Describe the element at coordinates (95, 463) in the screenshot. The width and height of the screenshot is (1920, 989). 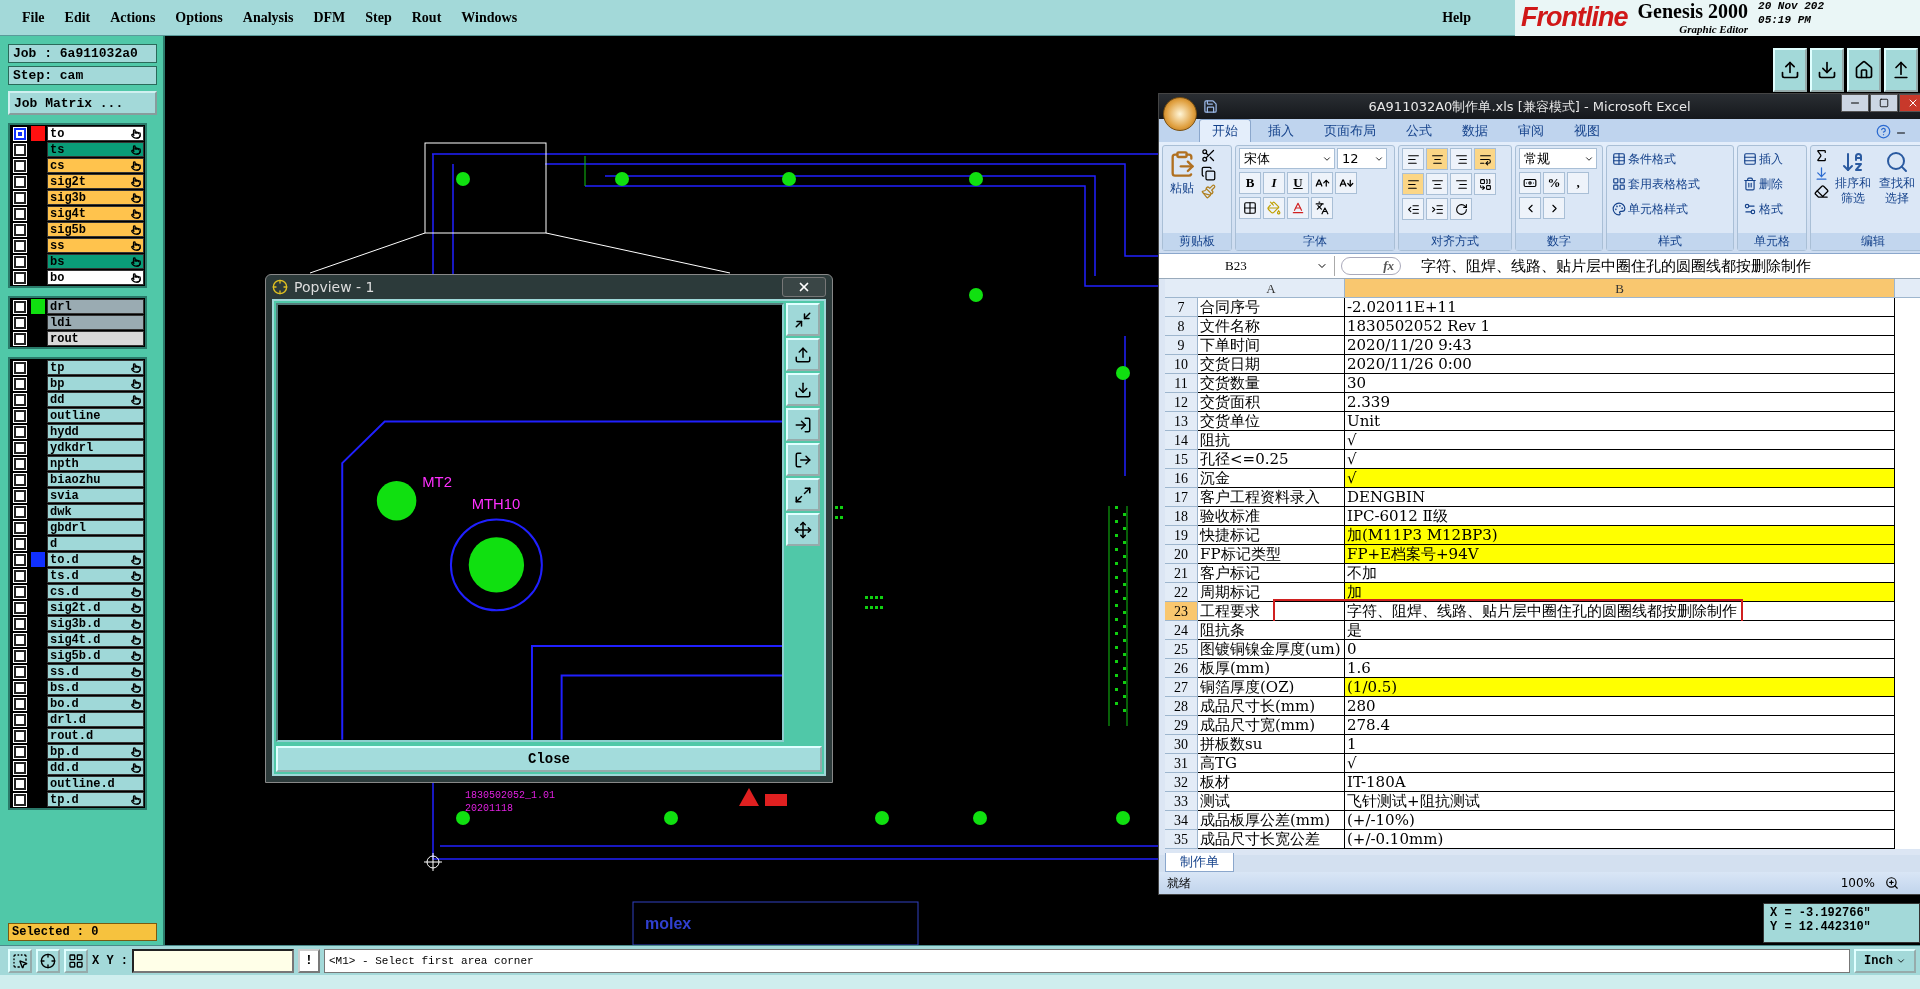
I see `layer-name: npth` at that location.